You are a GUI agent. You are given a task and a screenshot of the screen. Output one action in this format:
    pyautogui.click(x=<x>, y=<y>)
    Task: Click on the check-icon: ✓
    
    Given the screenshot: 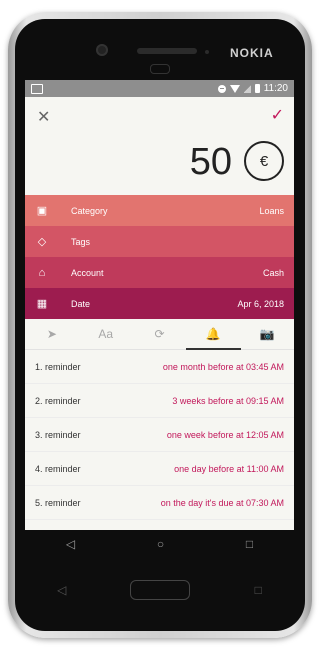 What is the action you would take?
    pyautogui.click(x=277, y=115)
    